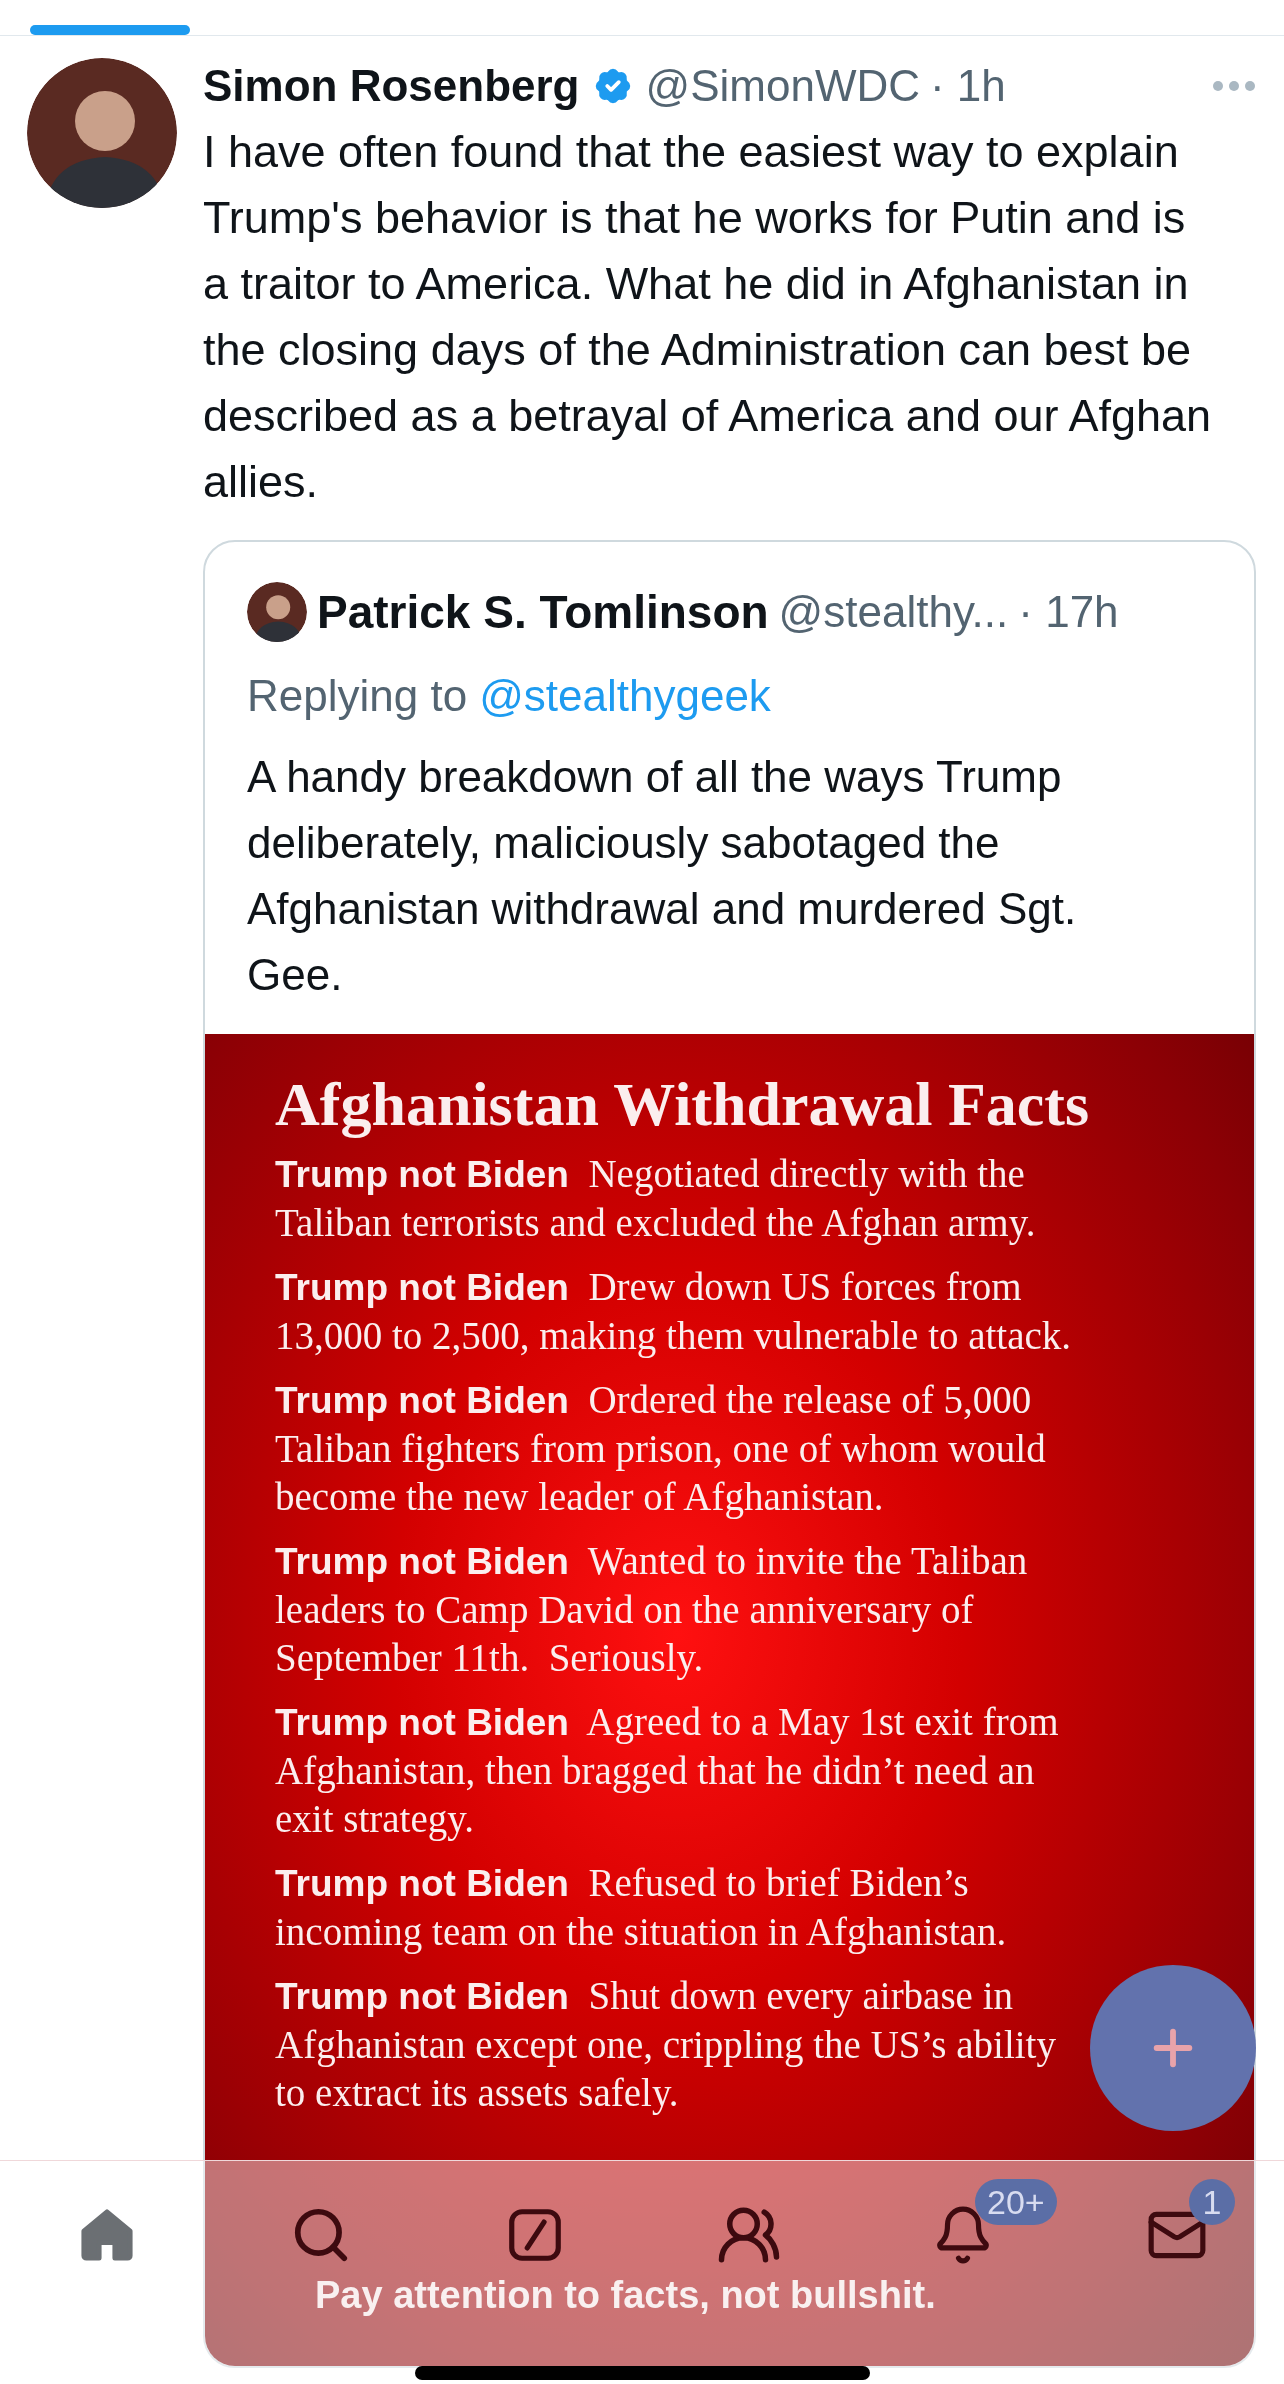  What do you see at coordinates (357, 696) in the screenshot?
I see `replying-label: Replying to` at bounding box center [357, 696].